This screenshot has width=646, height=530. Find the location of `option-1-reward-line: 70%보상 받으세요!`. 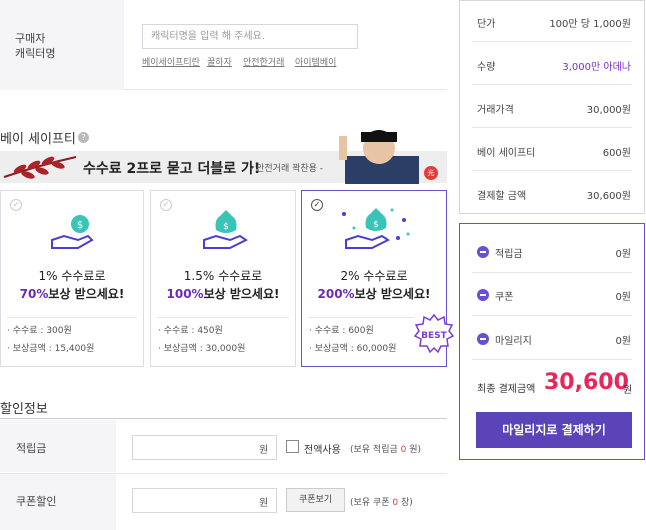

option-1-reward-line: 70%보상 받으세요! is located at coordinates (72, 293).